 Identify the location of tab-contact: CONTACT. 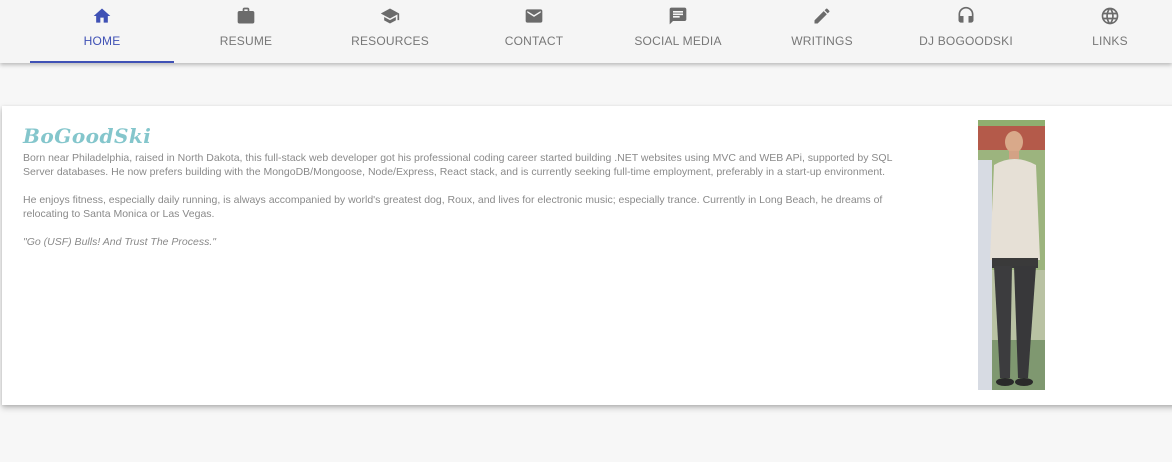
(534, 31).